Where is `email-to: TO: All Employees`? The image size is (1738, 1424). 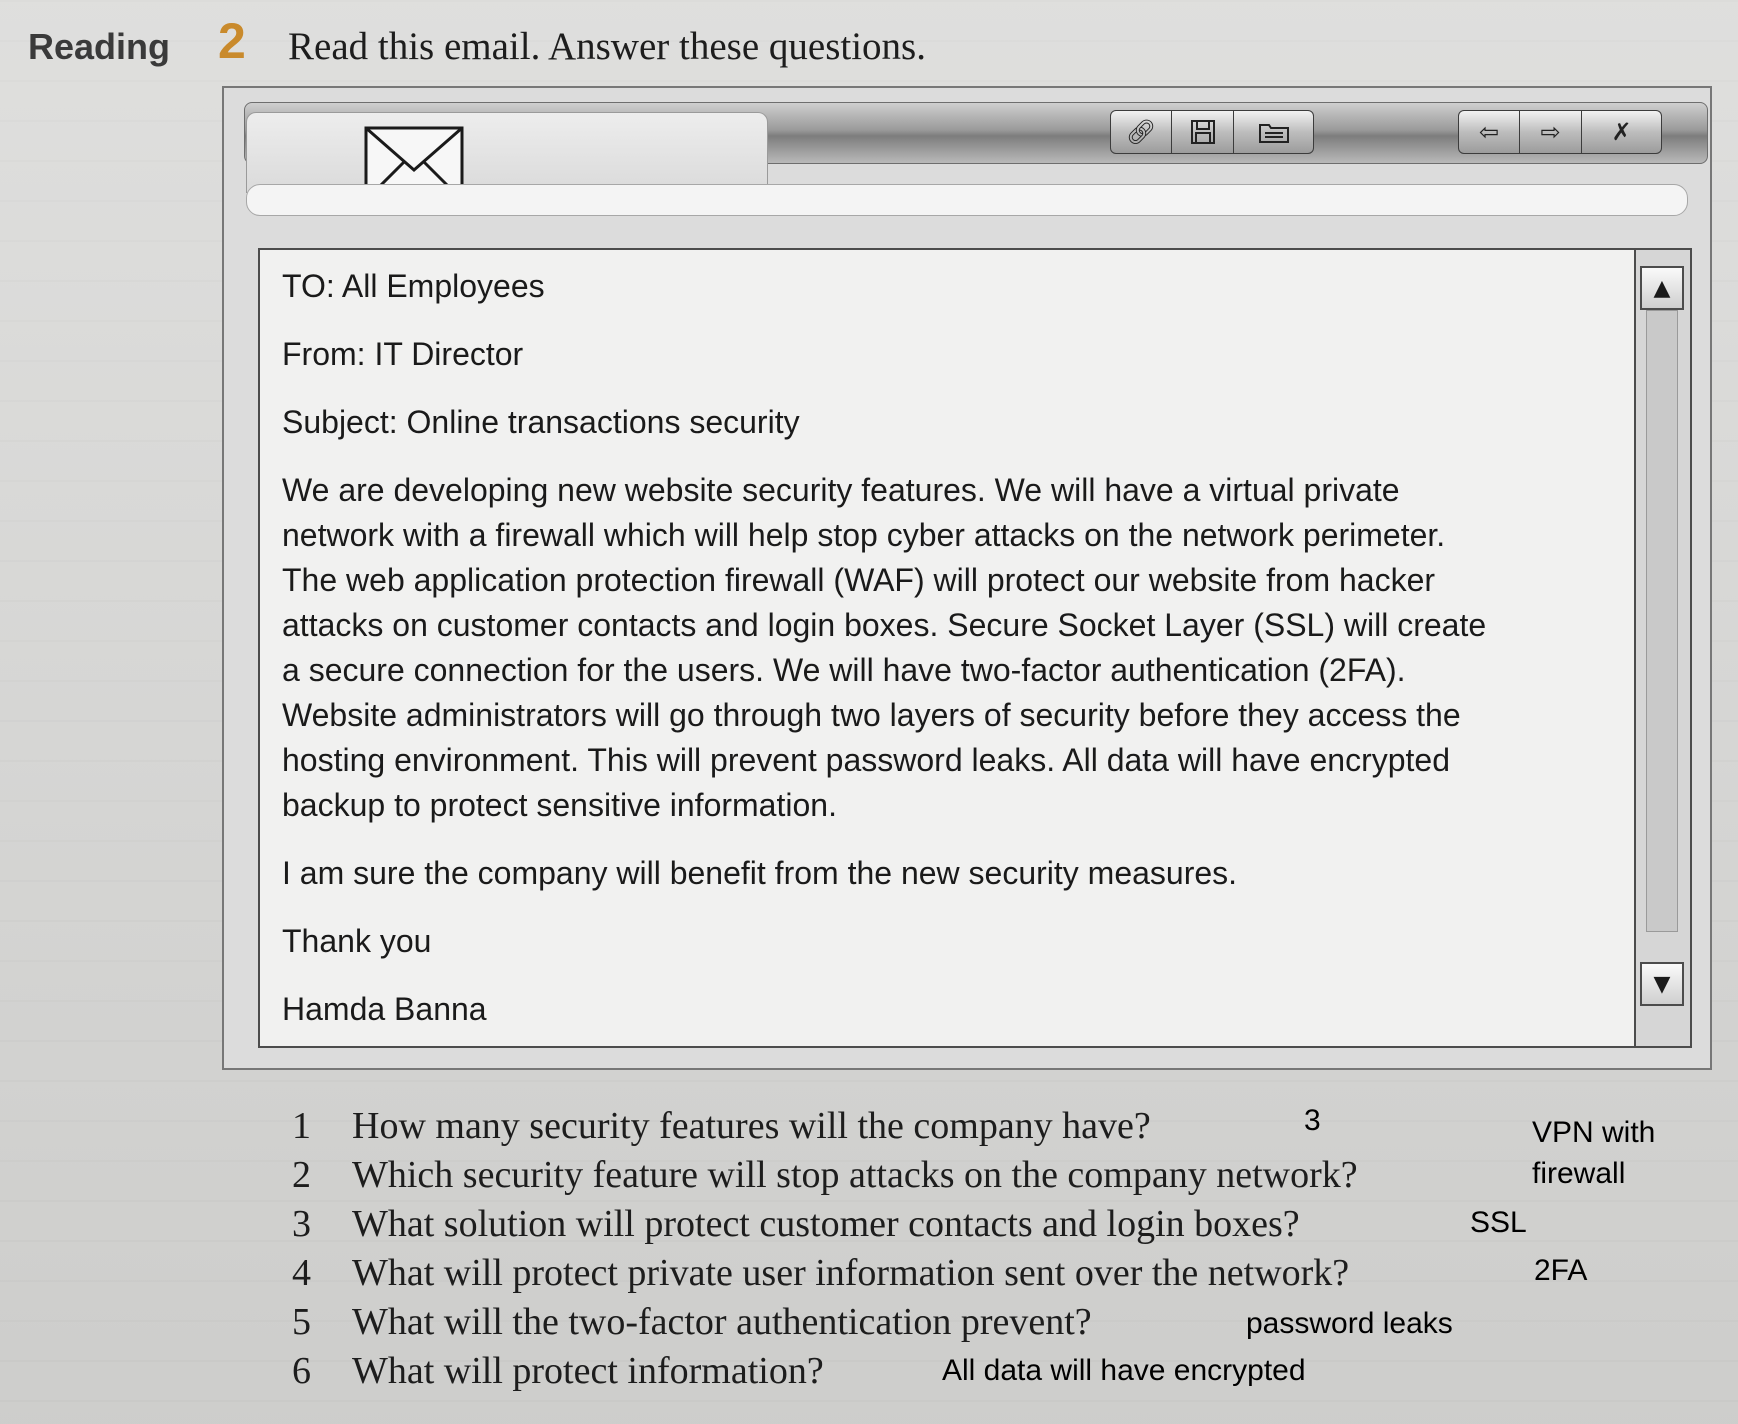
email-to: TO: All Employees is located at coordinates (413, 286).